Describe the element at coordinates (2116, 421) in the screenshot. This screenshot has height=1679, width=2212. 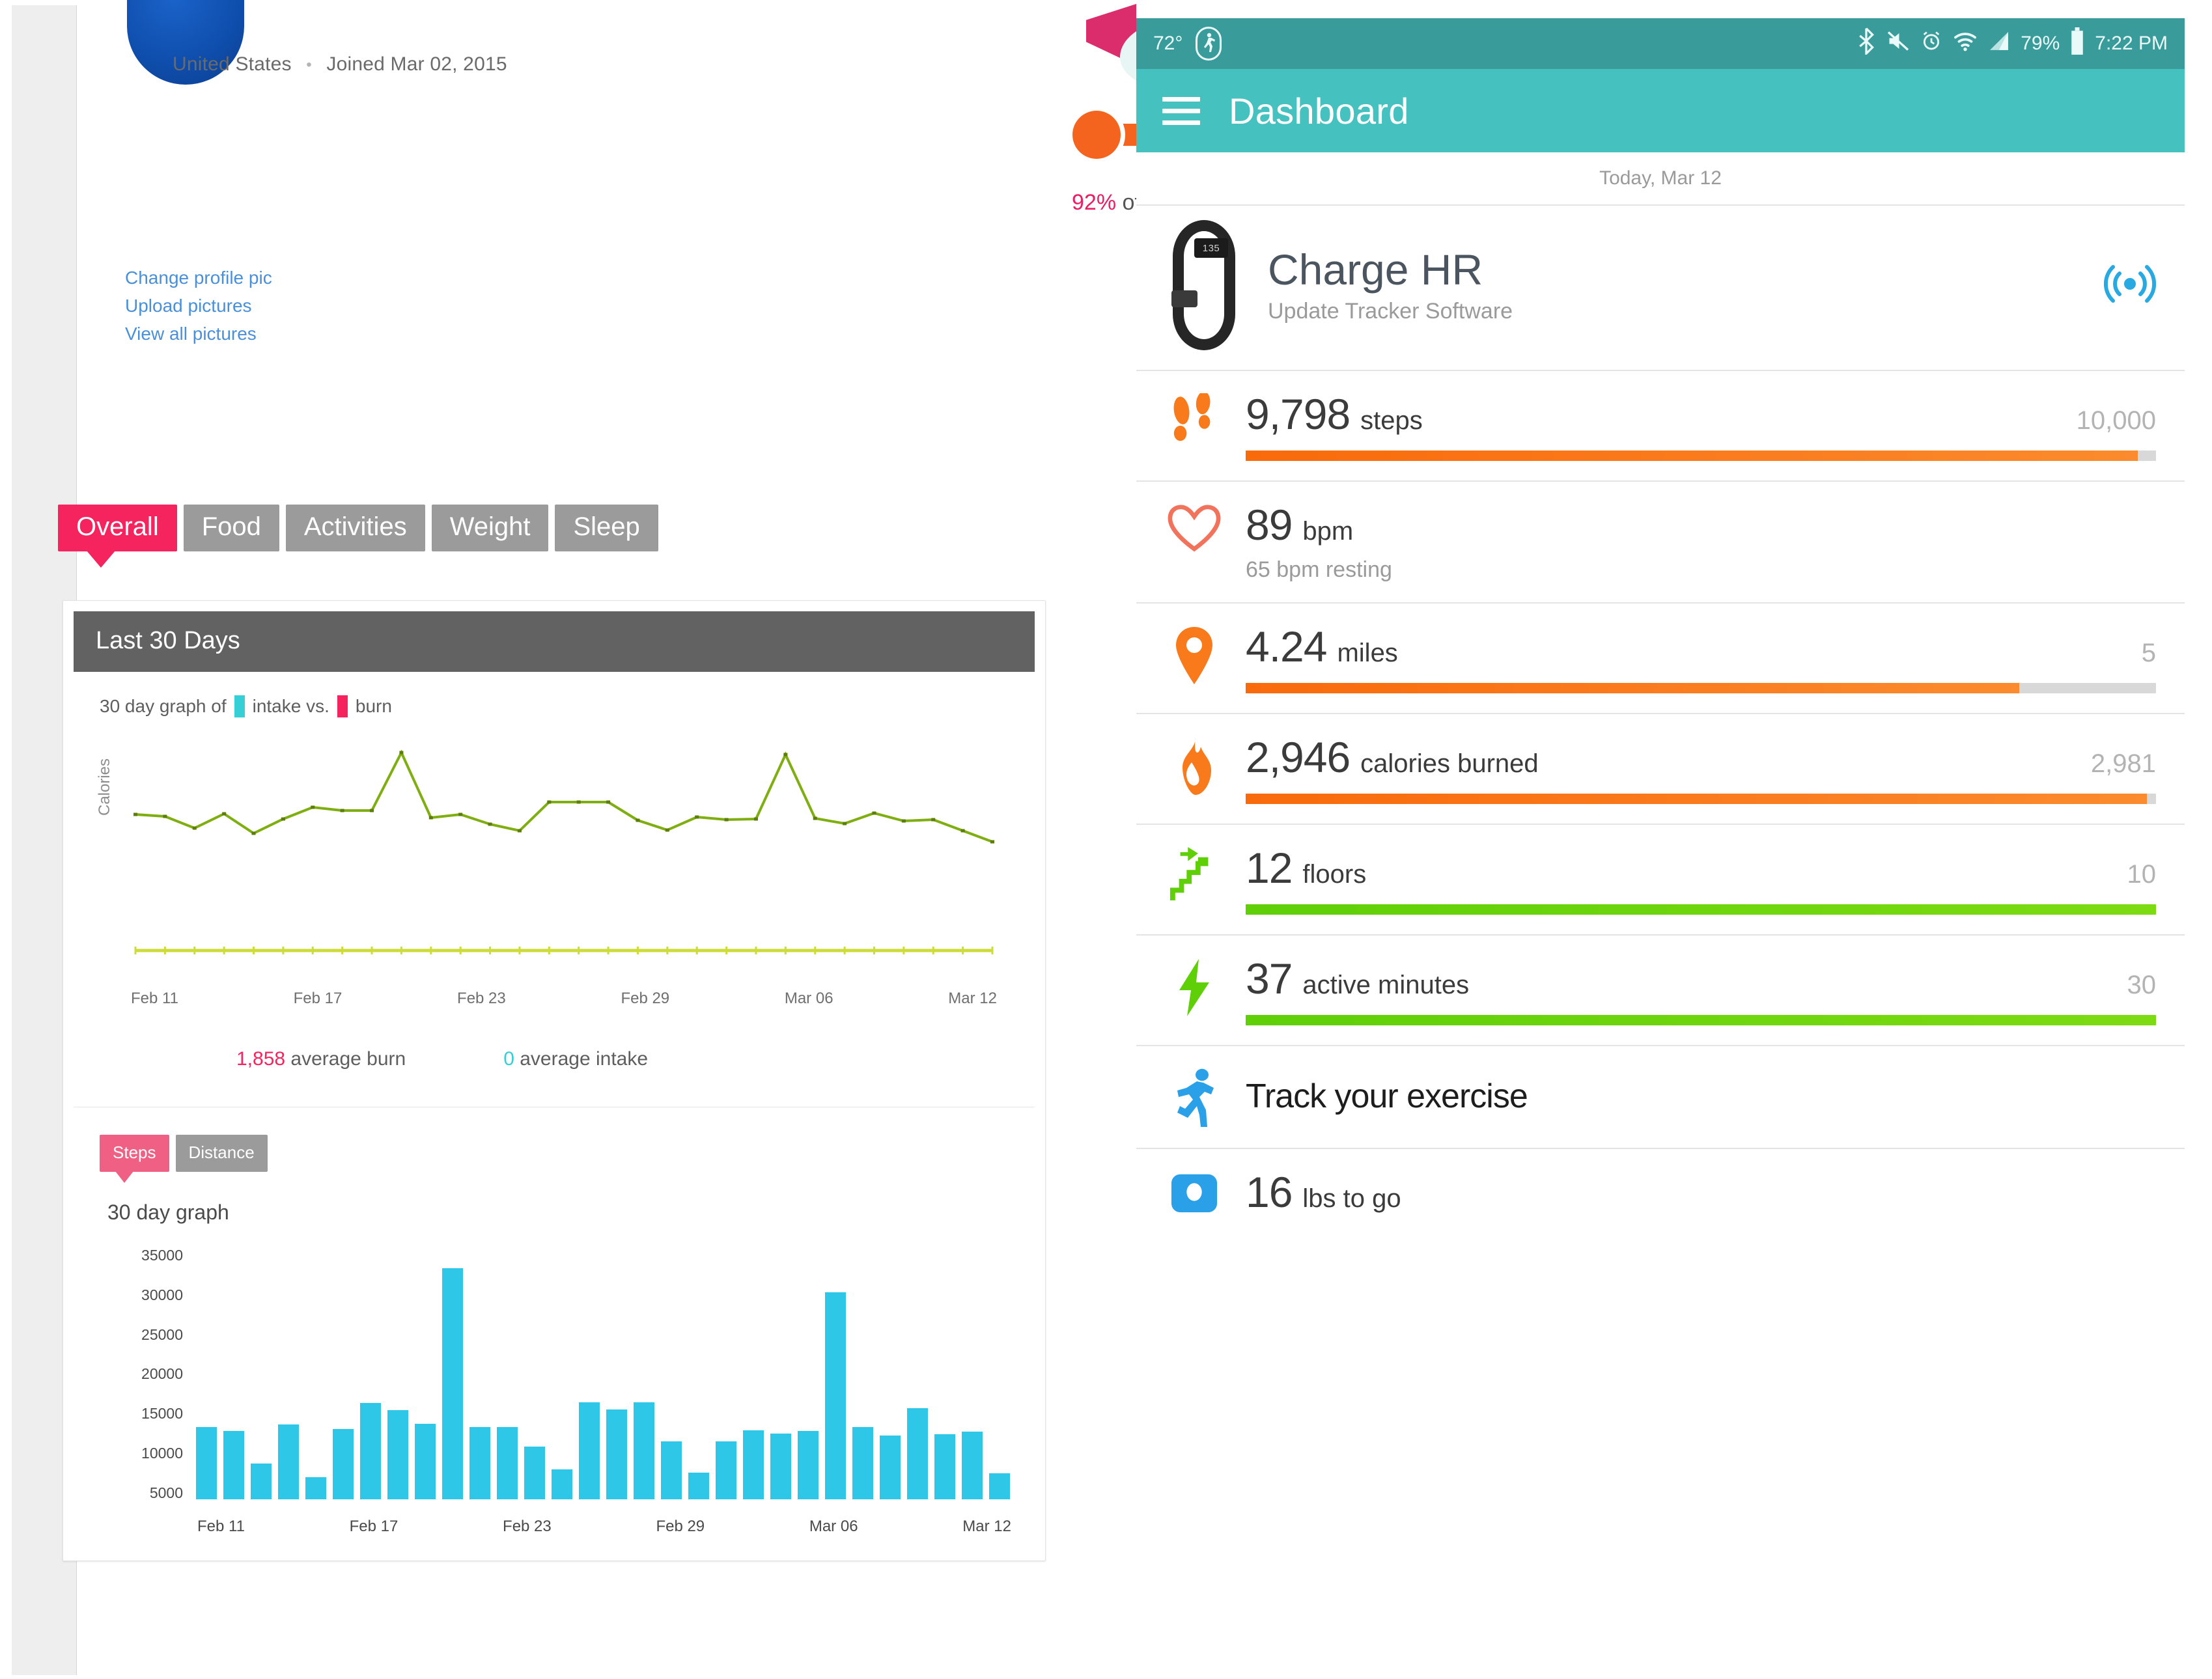
I see `steps-goal: 10,000` at that location.